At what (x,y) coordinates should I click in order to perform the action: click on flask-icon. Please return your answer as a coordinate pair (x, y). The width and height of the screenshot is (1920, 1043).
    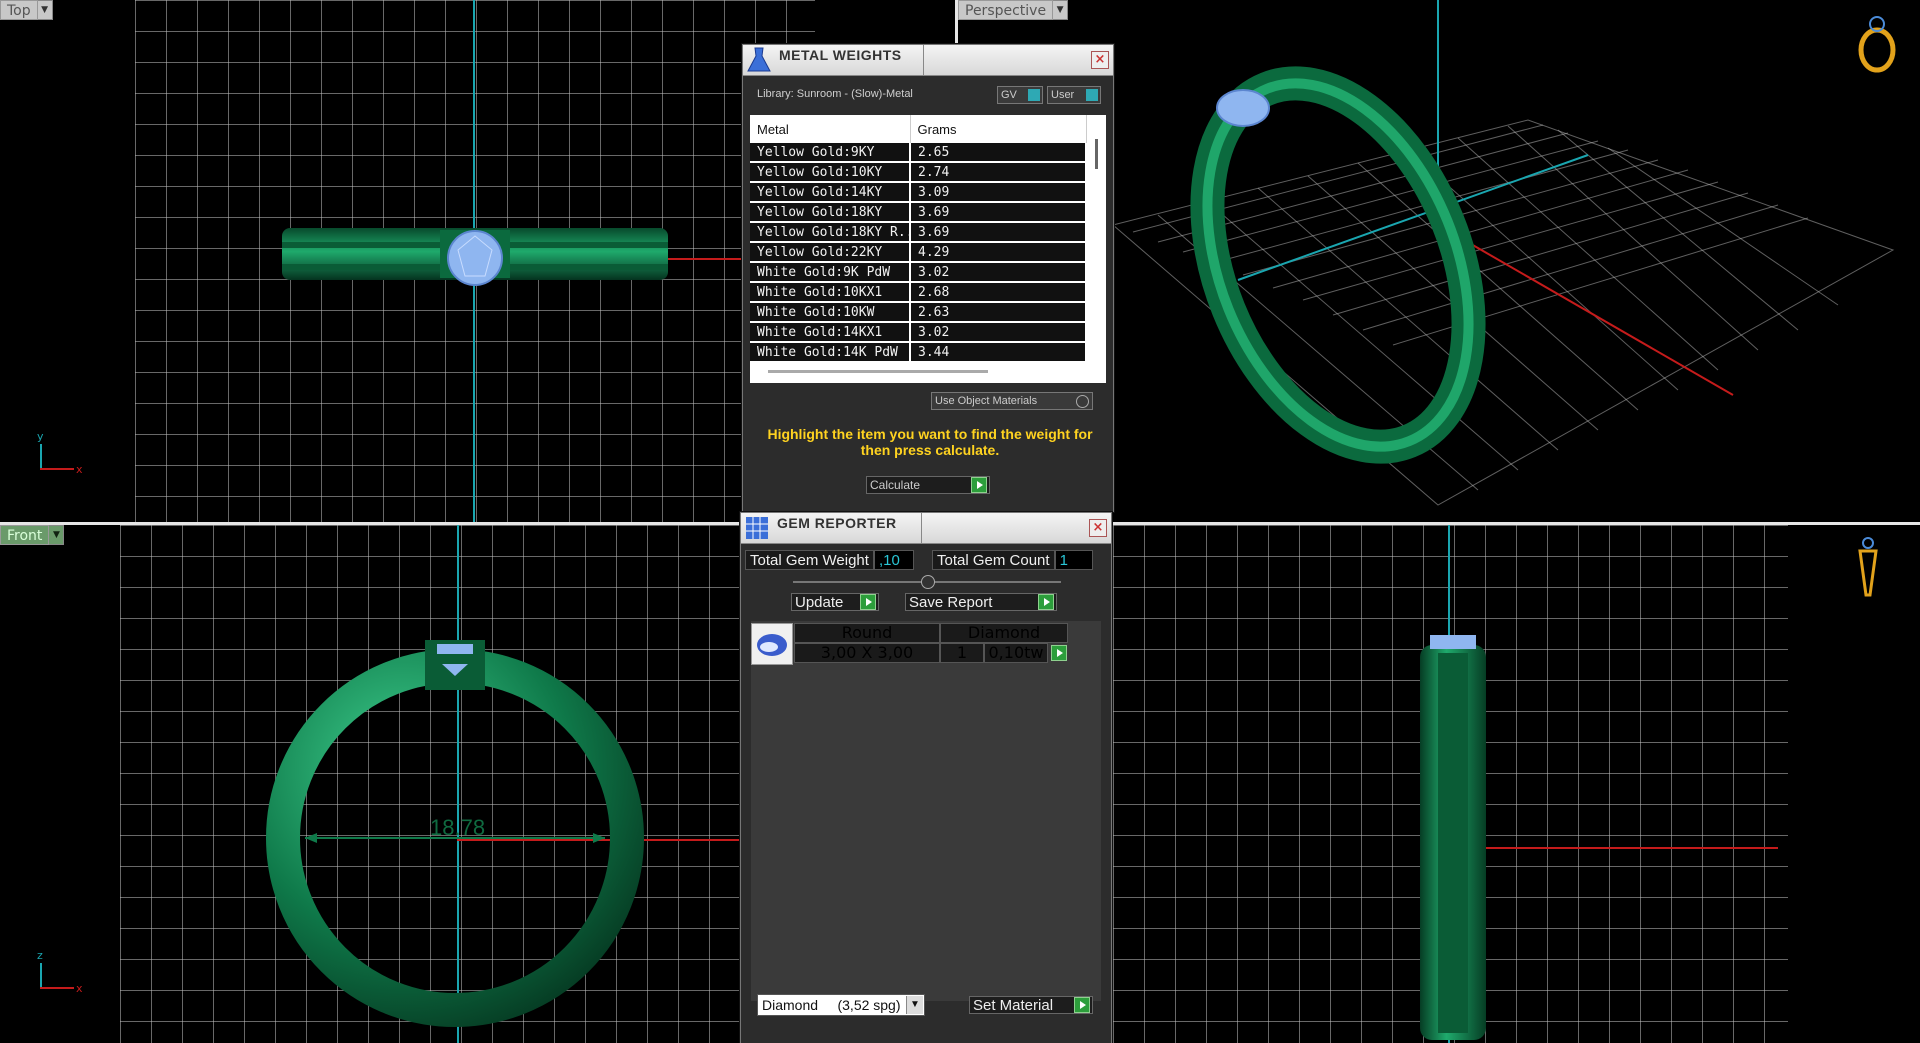
    Looking at the image, I should click on (759, 59).